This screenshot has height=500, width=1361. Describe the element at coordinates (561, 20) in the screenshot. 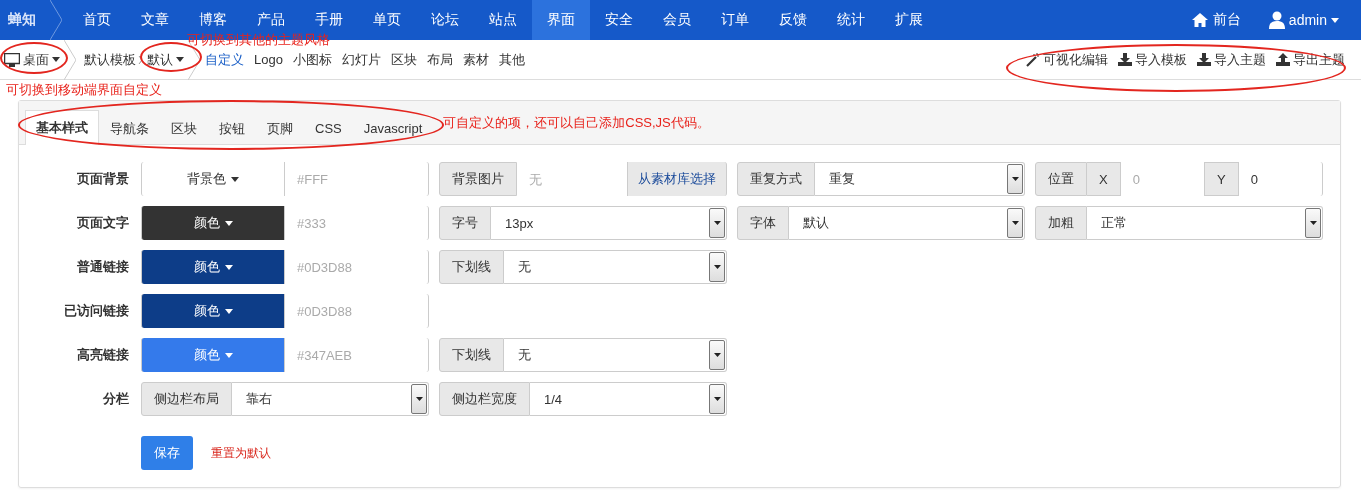

I see `nav-item: 界面` at that location.